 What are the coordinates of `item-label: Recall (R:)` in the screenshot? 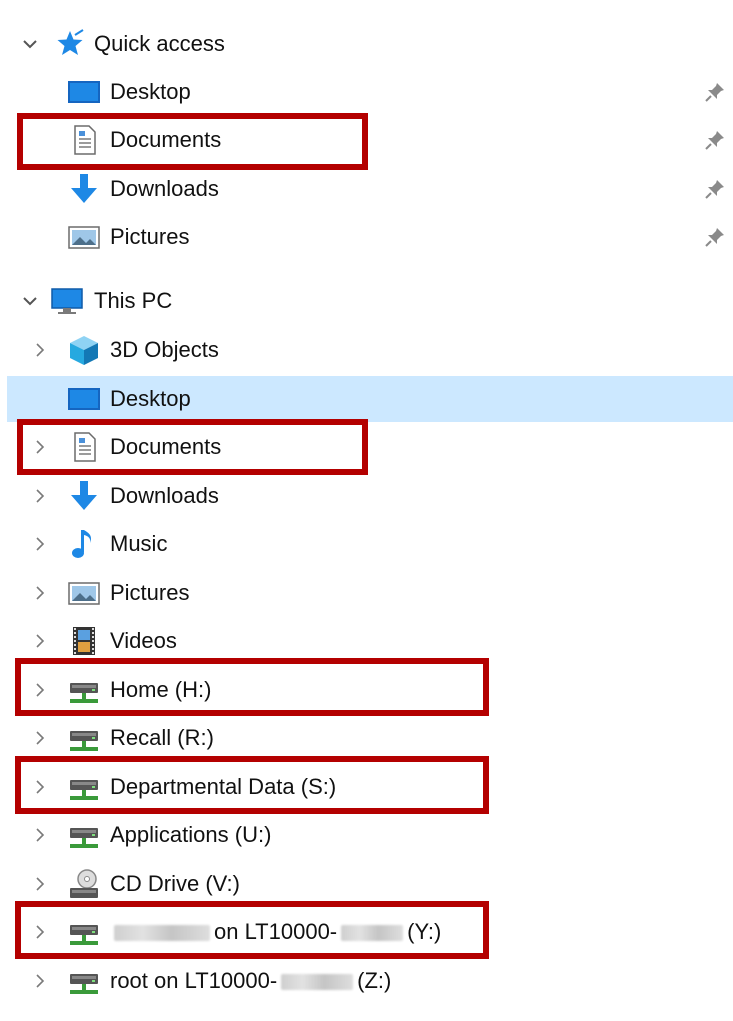 It's located at (162, 737).